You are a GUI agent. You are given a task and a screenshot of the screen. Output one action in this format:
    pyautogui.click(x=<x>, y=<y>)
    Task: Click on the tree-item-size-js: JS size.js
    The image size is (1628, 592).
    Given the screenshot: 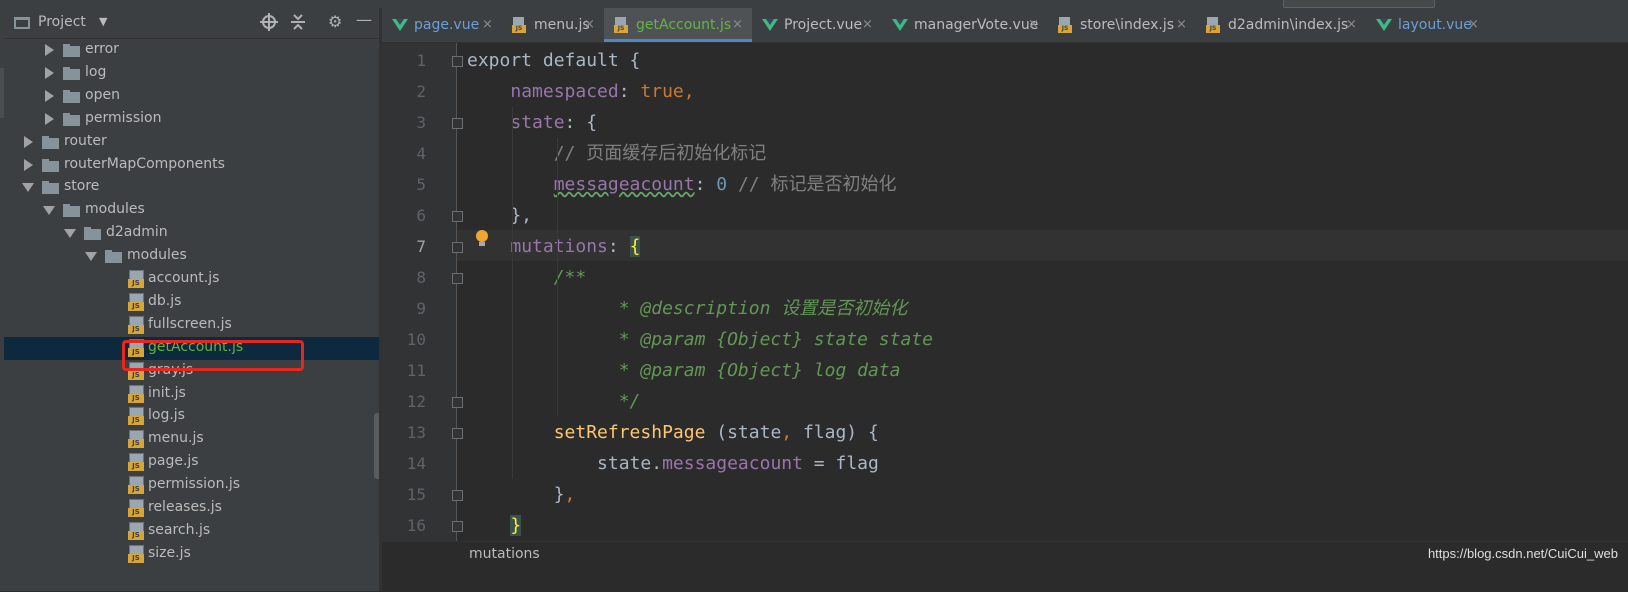 What is the action you would take?
    pyautogui.click(x=199, y=554)
    